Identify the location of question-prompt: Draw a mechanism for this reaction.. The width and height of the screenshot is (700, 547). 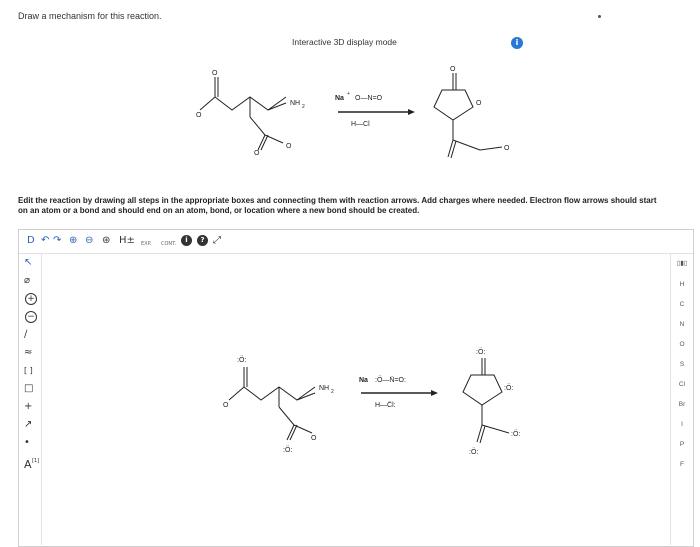
(90, 16).